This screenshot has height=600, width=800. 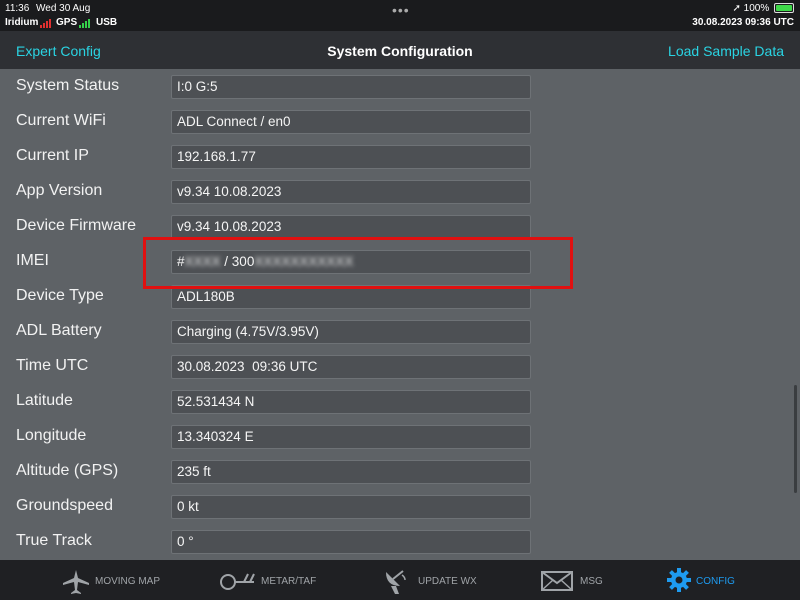 What do you see at coordinates (351, 402) in the screenshot?
I see `latitude-field: 52.531434 N` at bounding box center [351, 402].